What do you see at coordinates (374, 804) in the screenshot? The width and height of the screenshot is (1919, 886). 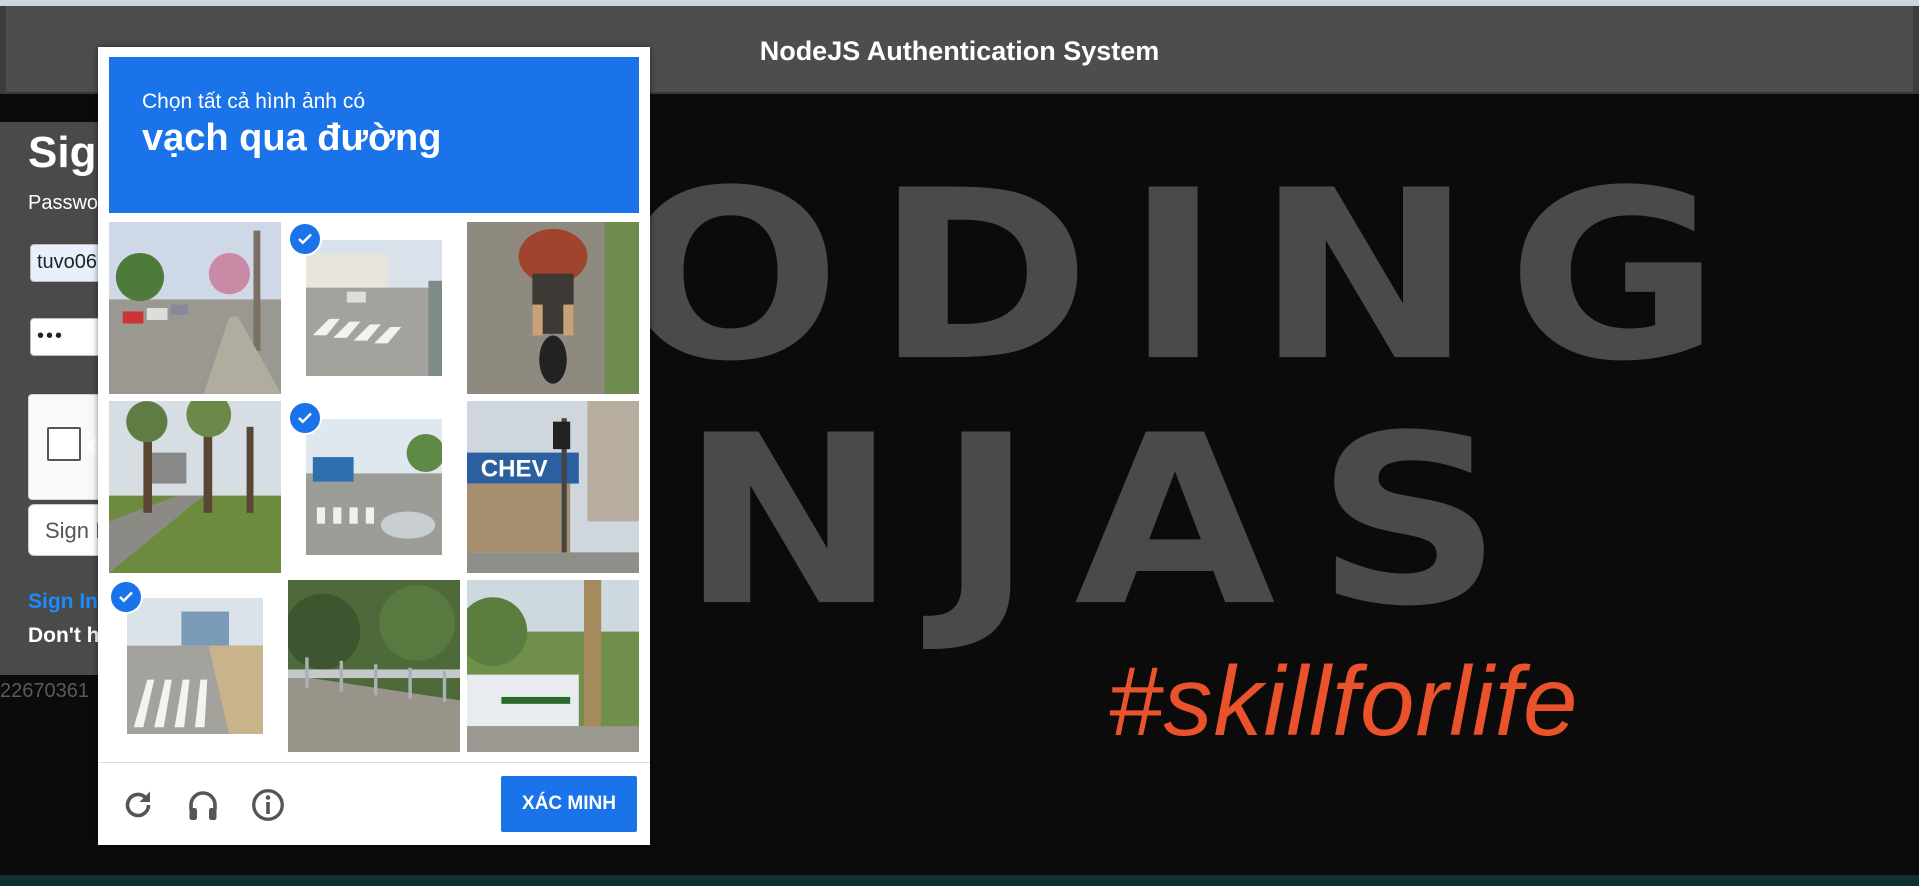 I see `captcha-footer: XÁC MINH` at bounding box center [374, 804].